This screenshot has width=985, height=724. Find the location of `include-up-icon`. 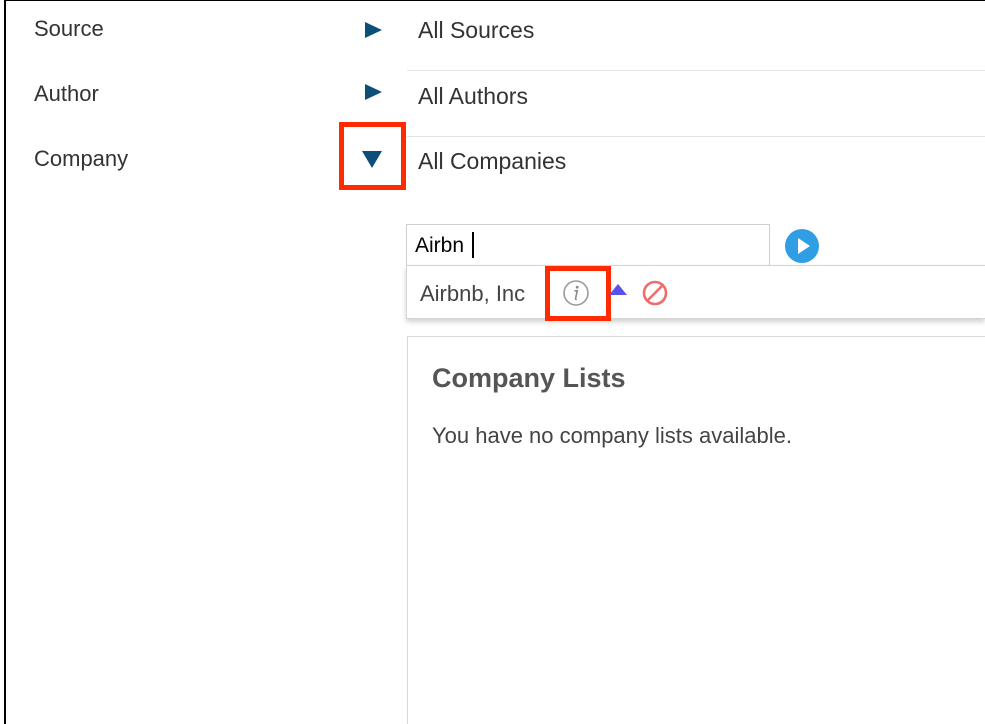

include-up-icon is located at coordinates (618, 289).